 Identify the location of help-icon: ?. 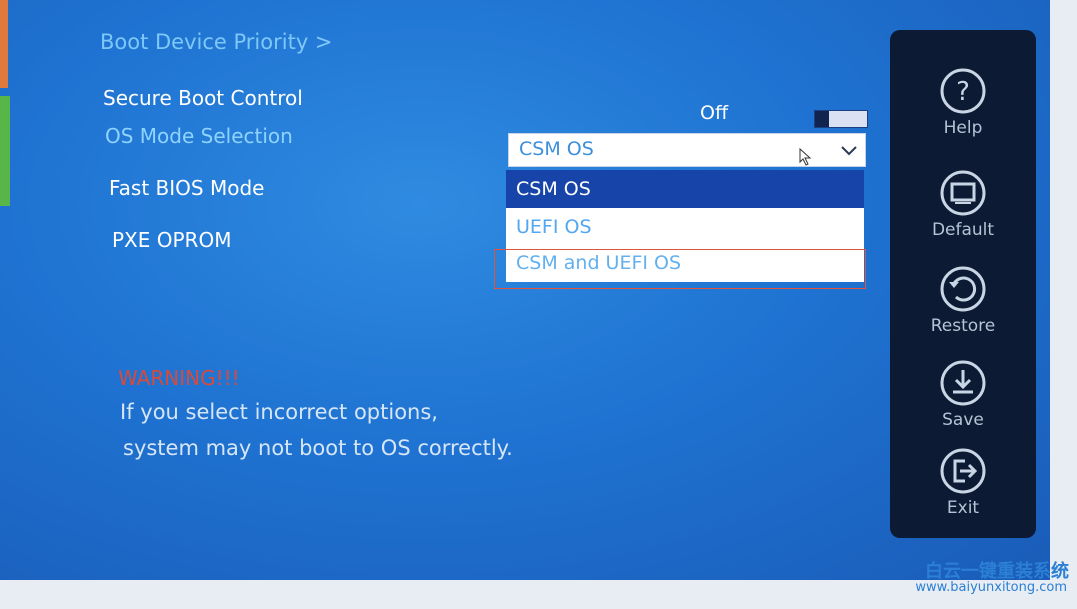
(963, 91).